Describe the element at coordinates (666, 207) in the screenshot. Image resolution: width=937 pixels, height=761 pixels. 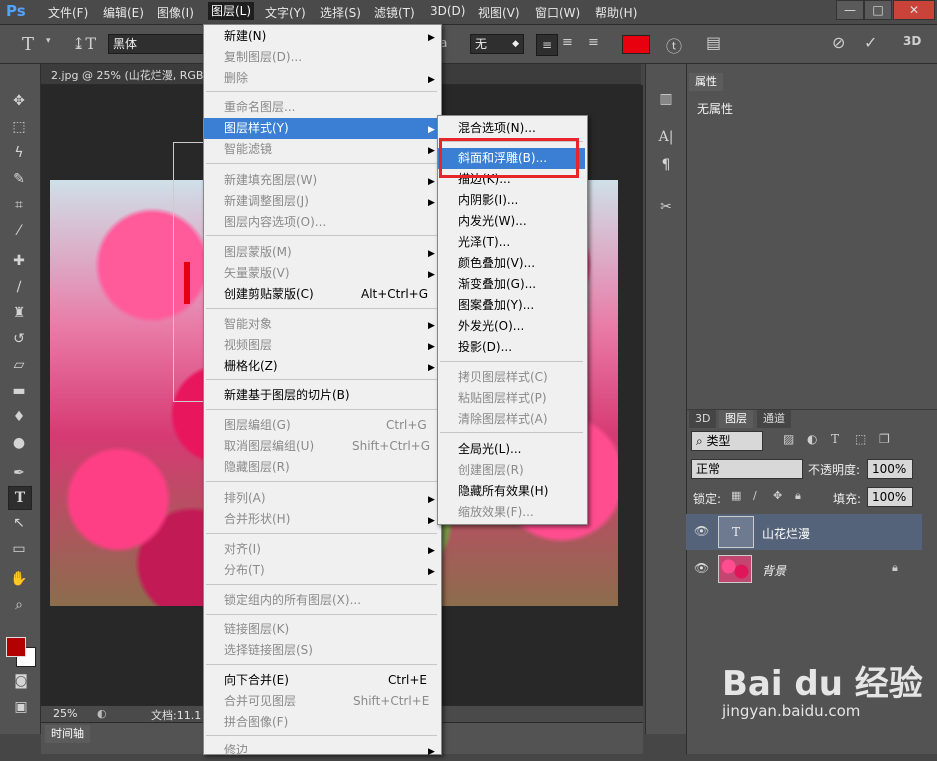
I see `tool-presets-icon: ✂` at that location.